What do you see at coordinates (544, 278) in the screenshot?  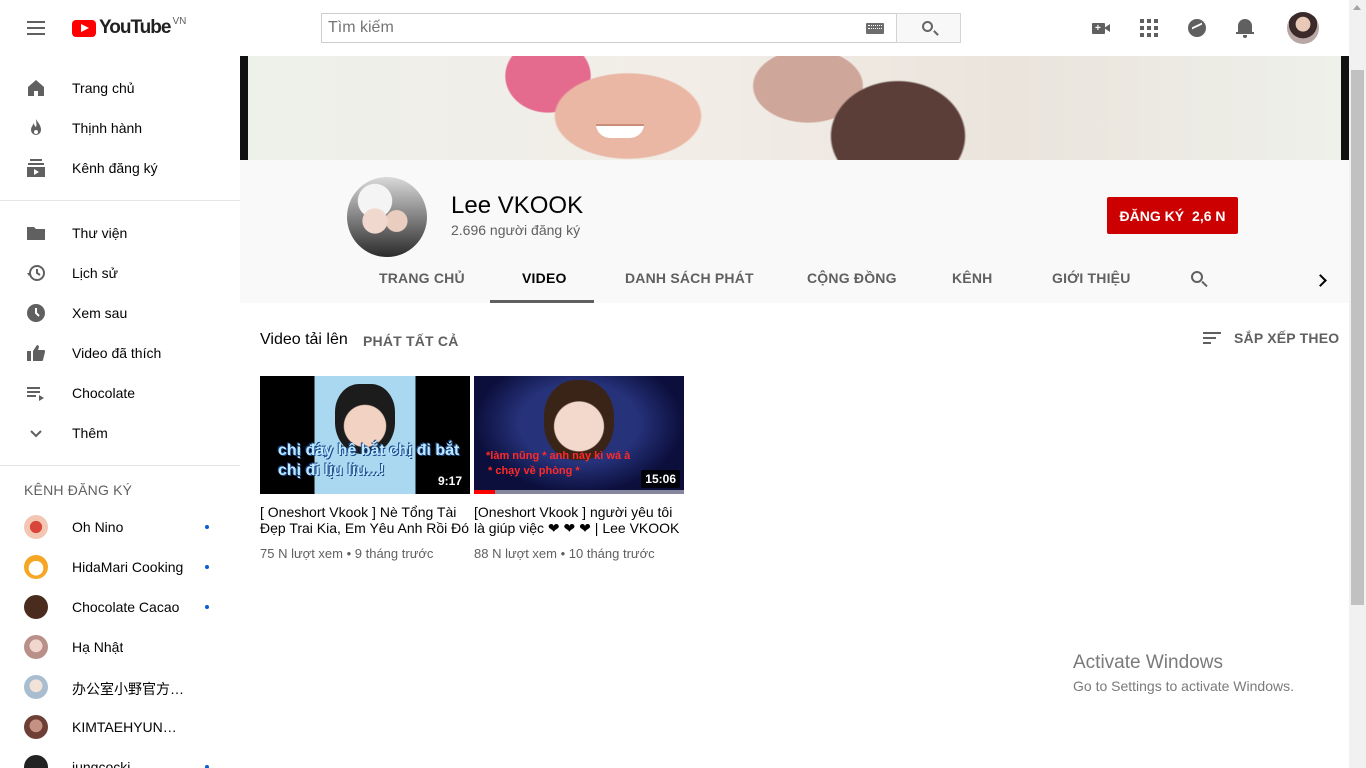 I see `tab-videos: VIDEO` at bounding box center [544, 278].